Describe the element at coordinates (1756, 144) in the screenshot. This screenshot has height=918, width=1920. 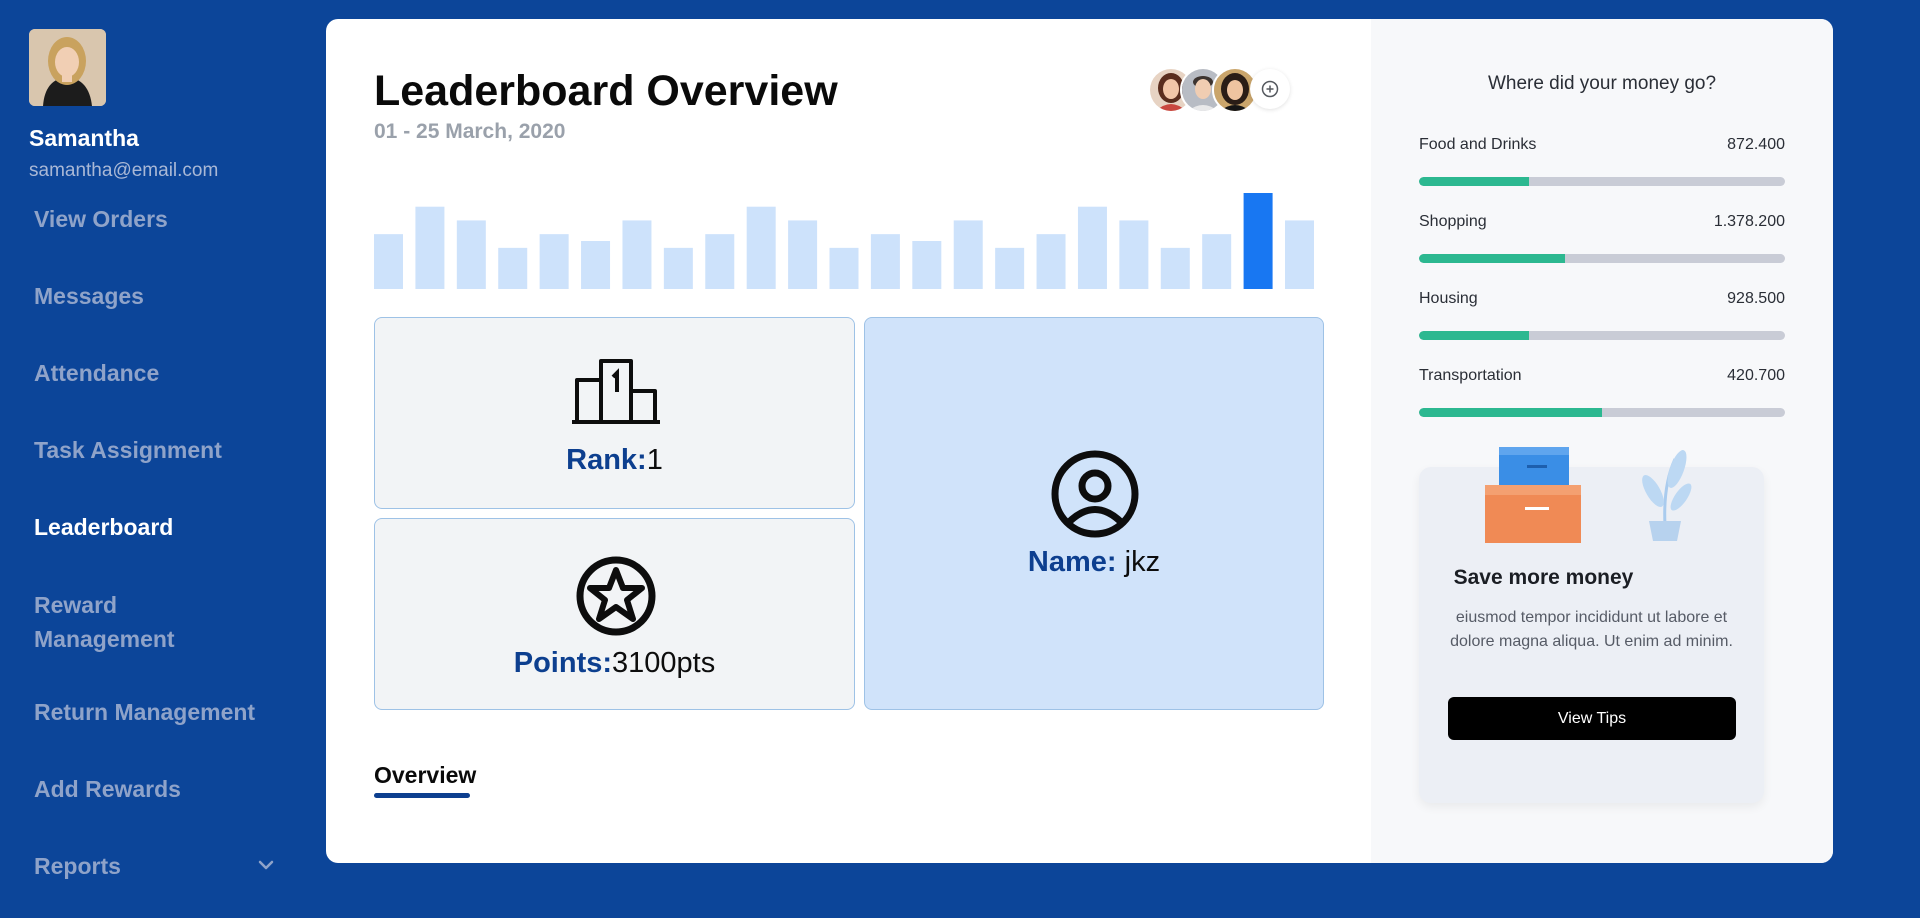
I see `expense-value: 872.400` at that location.